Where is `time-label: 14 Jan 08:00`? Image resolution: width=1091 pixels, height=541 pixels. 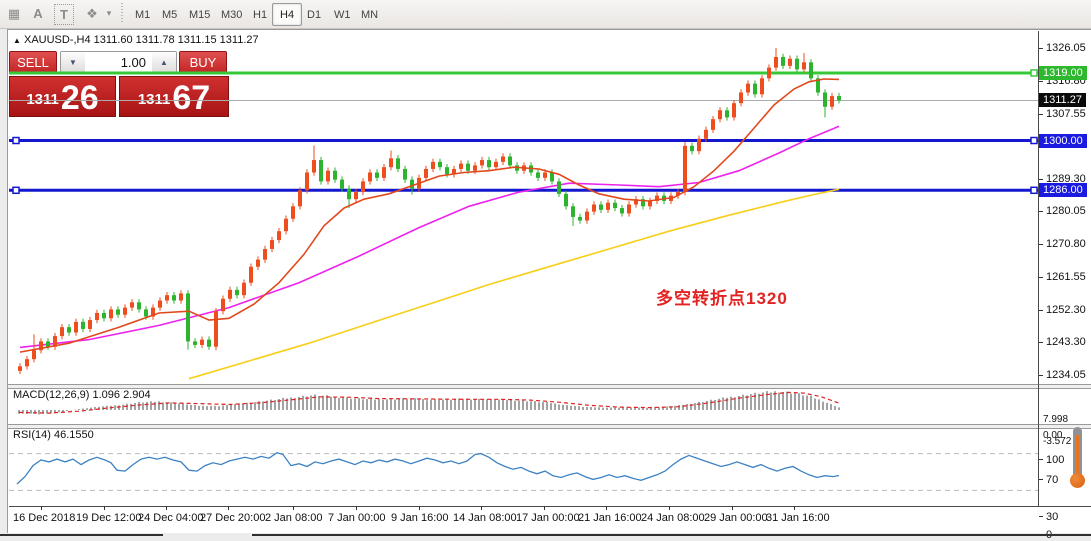 time-label: 14 Jan 08:00 is located at coordinates (485, 518).